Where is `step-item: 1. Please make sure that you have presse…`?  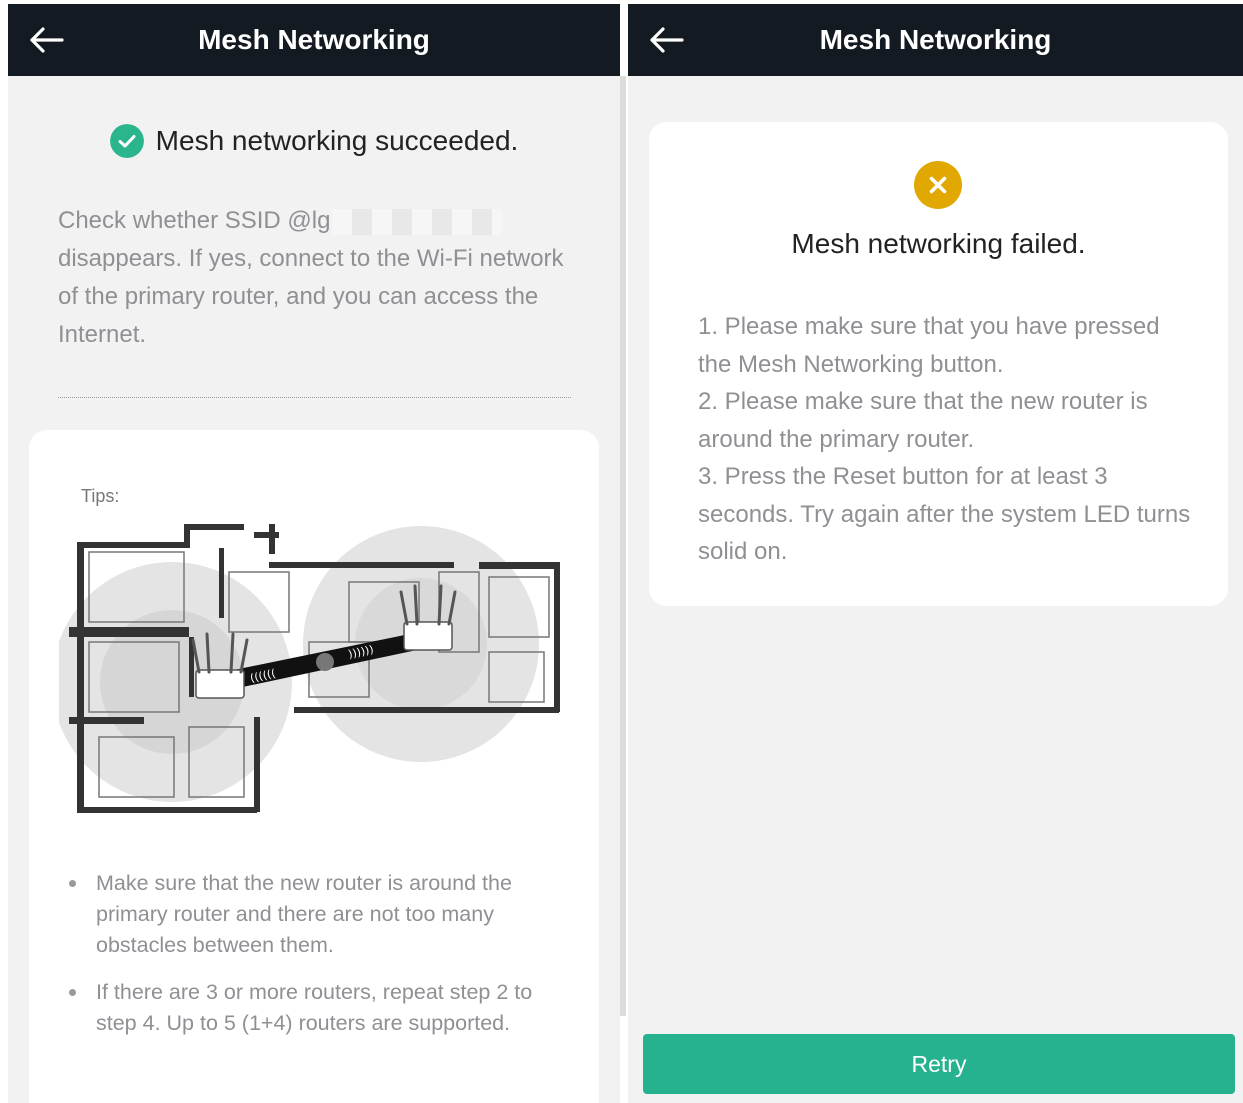
step-item: 1. Please make sure that you have presse… is located at coordinates (929, 345).